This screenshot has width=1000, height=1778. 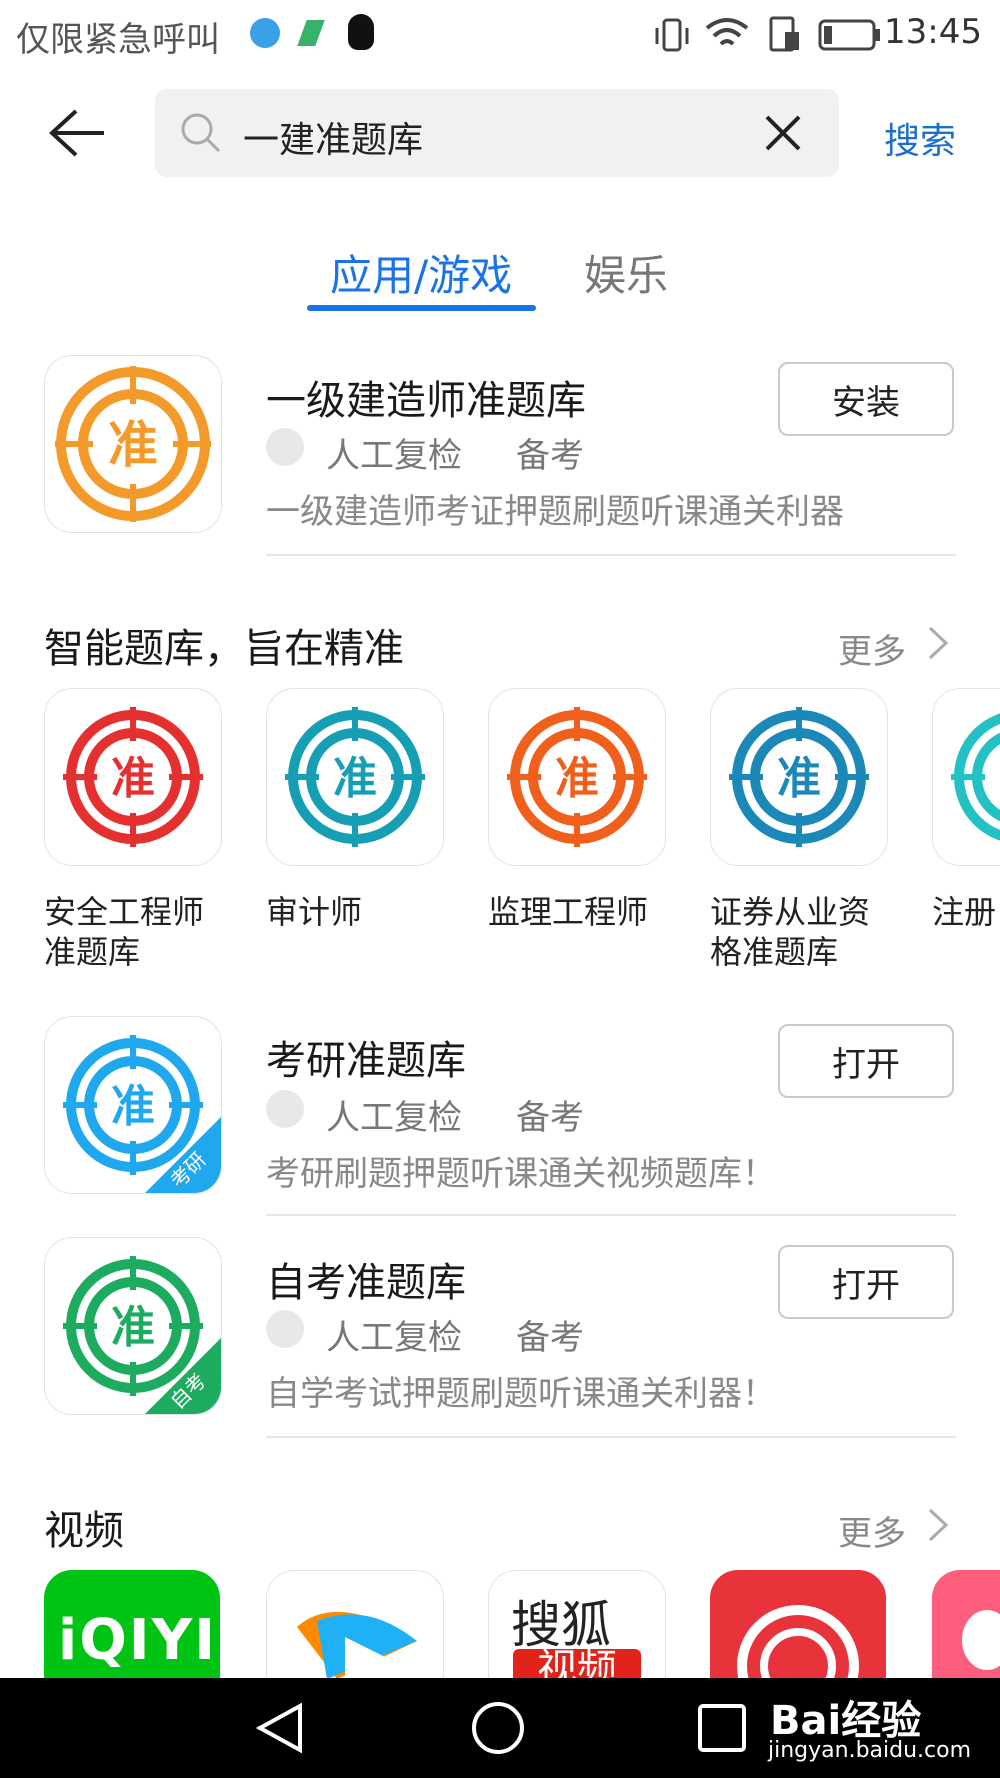 I want to click on app-icon-zikao: 准 自考, so click(x=133, y=1326).